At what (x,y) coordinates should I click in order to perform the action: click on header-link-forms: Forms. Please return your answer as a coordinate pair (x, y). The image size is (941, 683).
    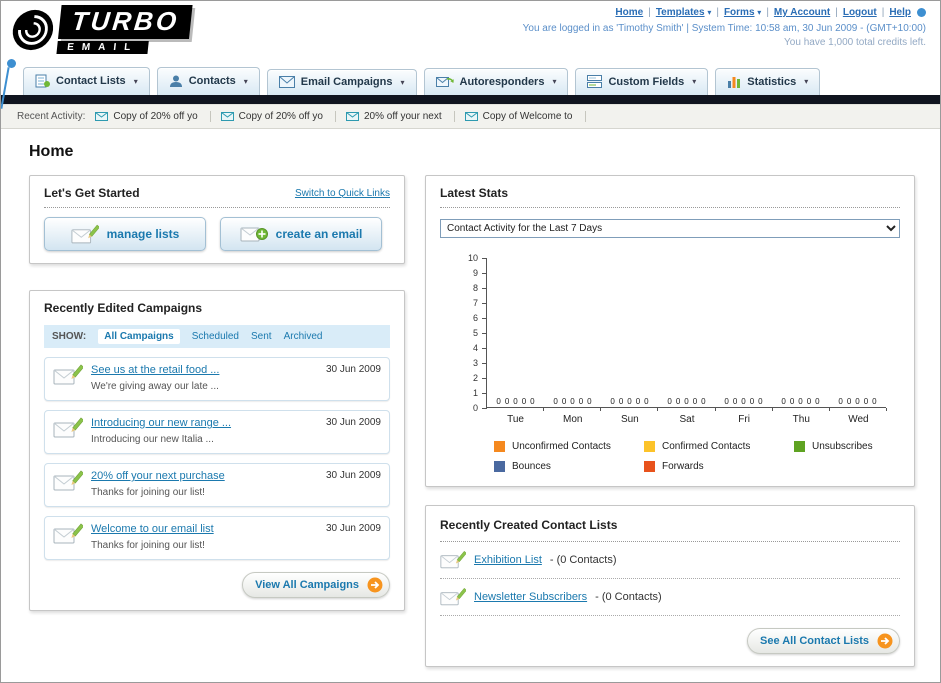
    Looking at the image, I should click on (739, 12).